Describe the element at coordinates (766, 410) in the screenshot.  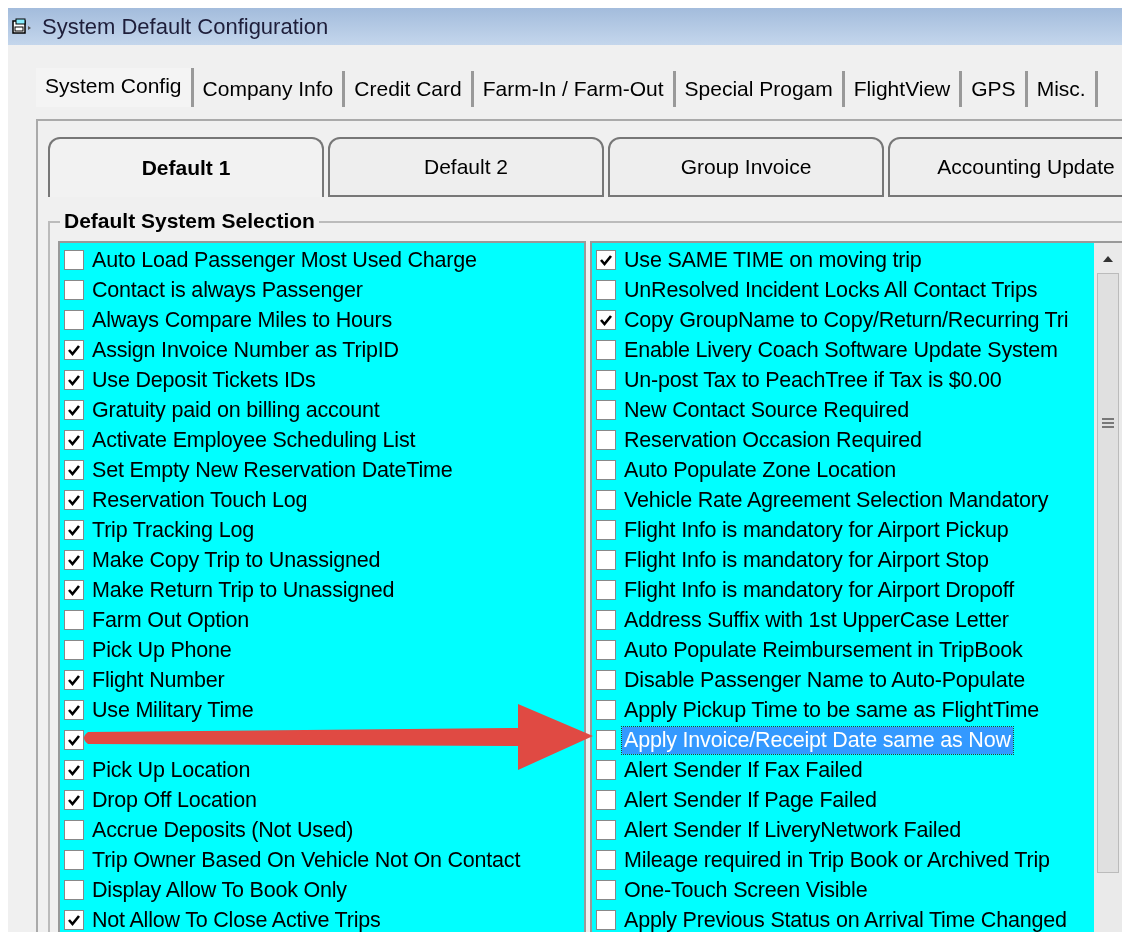
I see `checkbox-label: New Contact Source Required` at that location.